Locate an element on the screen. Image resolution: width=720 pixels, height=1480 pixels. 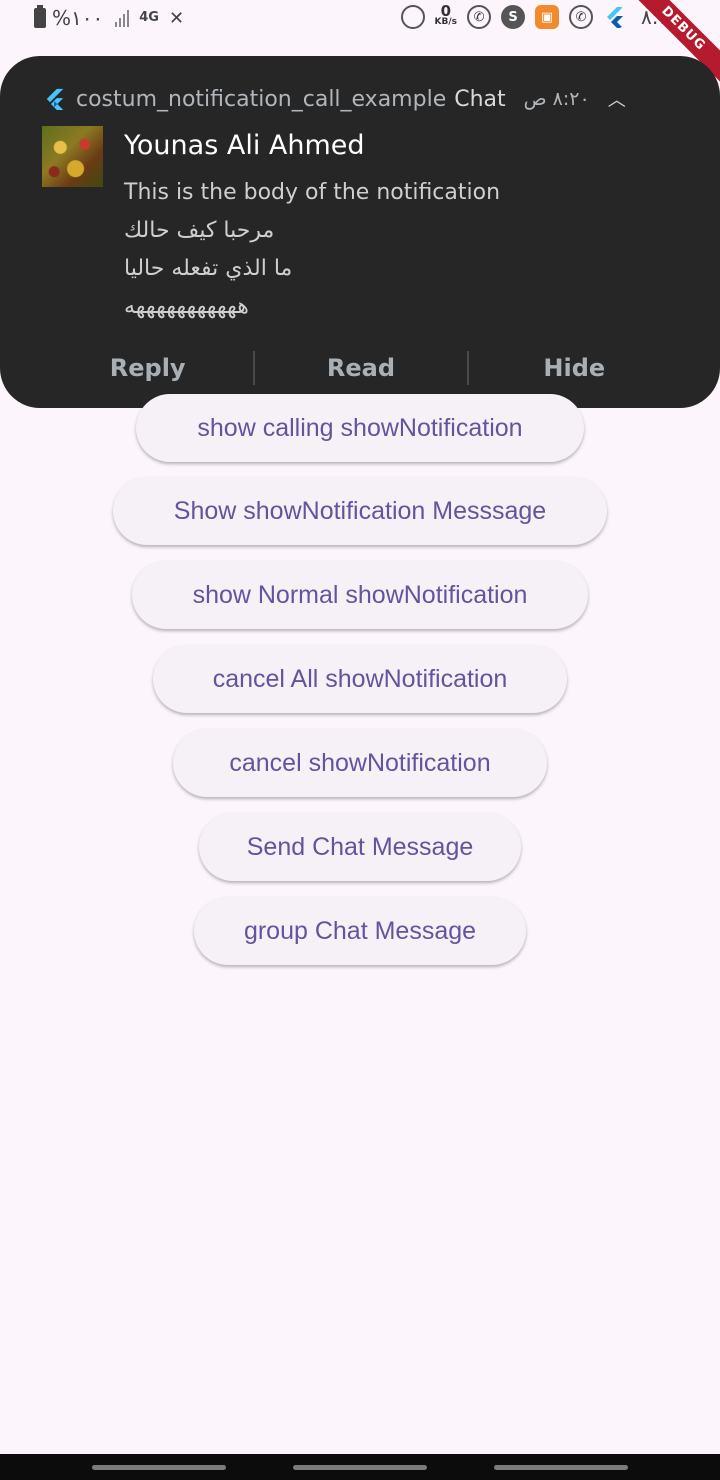
notification-time: ٨:٢٠ ص is located at coordinates (556, 99).